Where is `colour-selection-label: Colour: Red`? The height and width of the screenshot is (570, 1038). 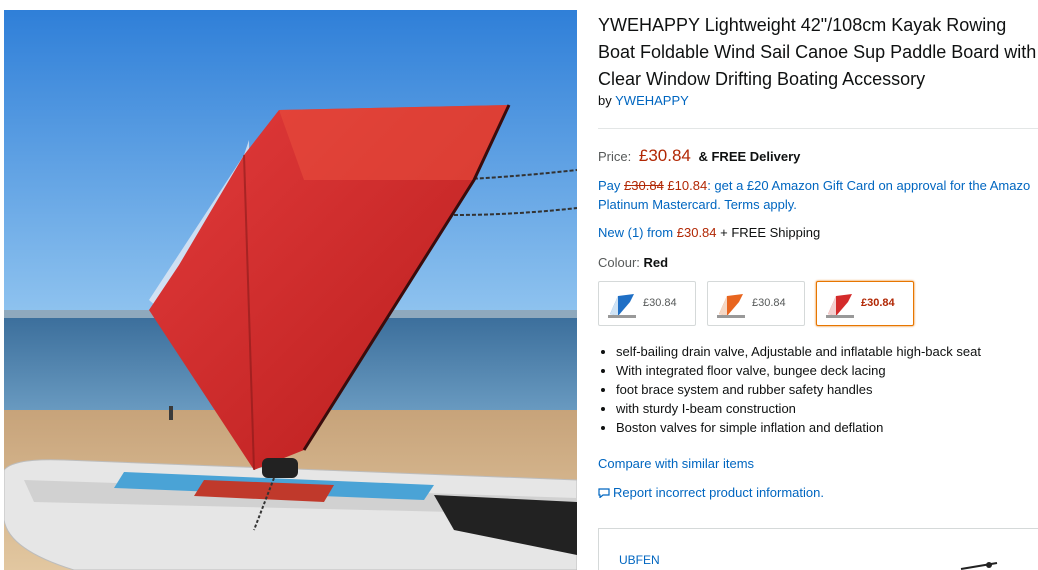 colour-selection-label: Colour: Red is located at coordinates (633, 262).